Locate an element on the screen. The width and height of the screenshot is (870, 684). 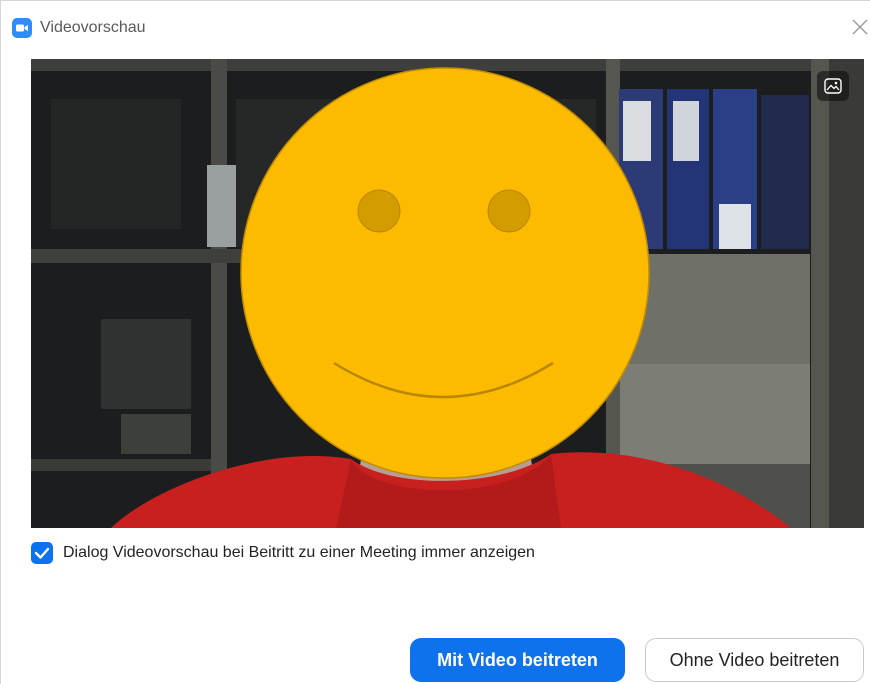
join-with-video-button: Mit Video beitreten is located at coordinates (517, 660).